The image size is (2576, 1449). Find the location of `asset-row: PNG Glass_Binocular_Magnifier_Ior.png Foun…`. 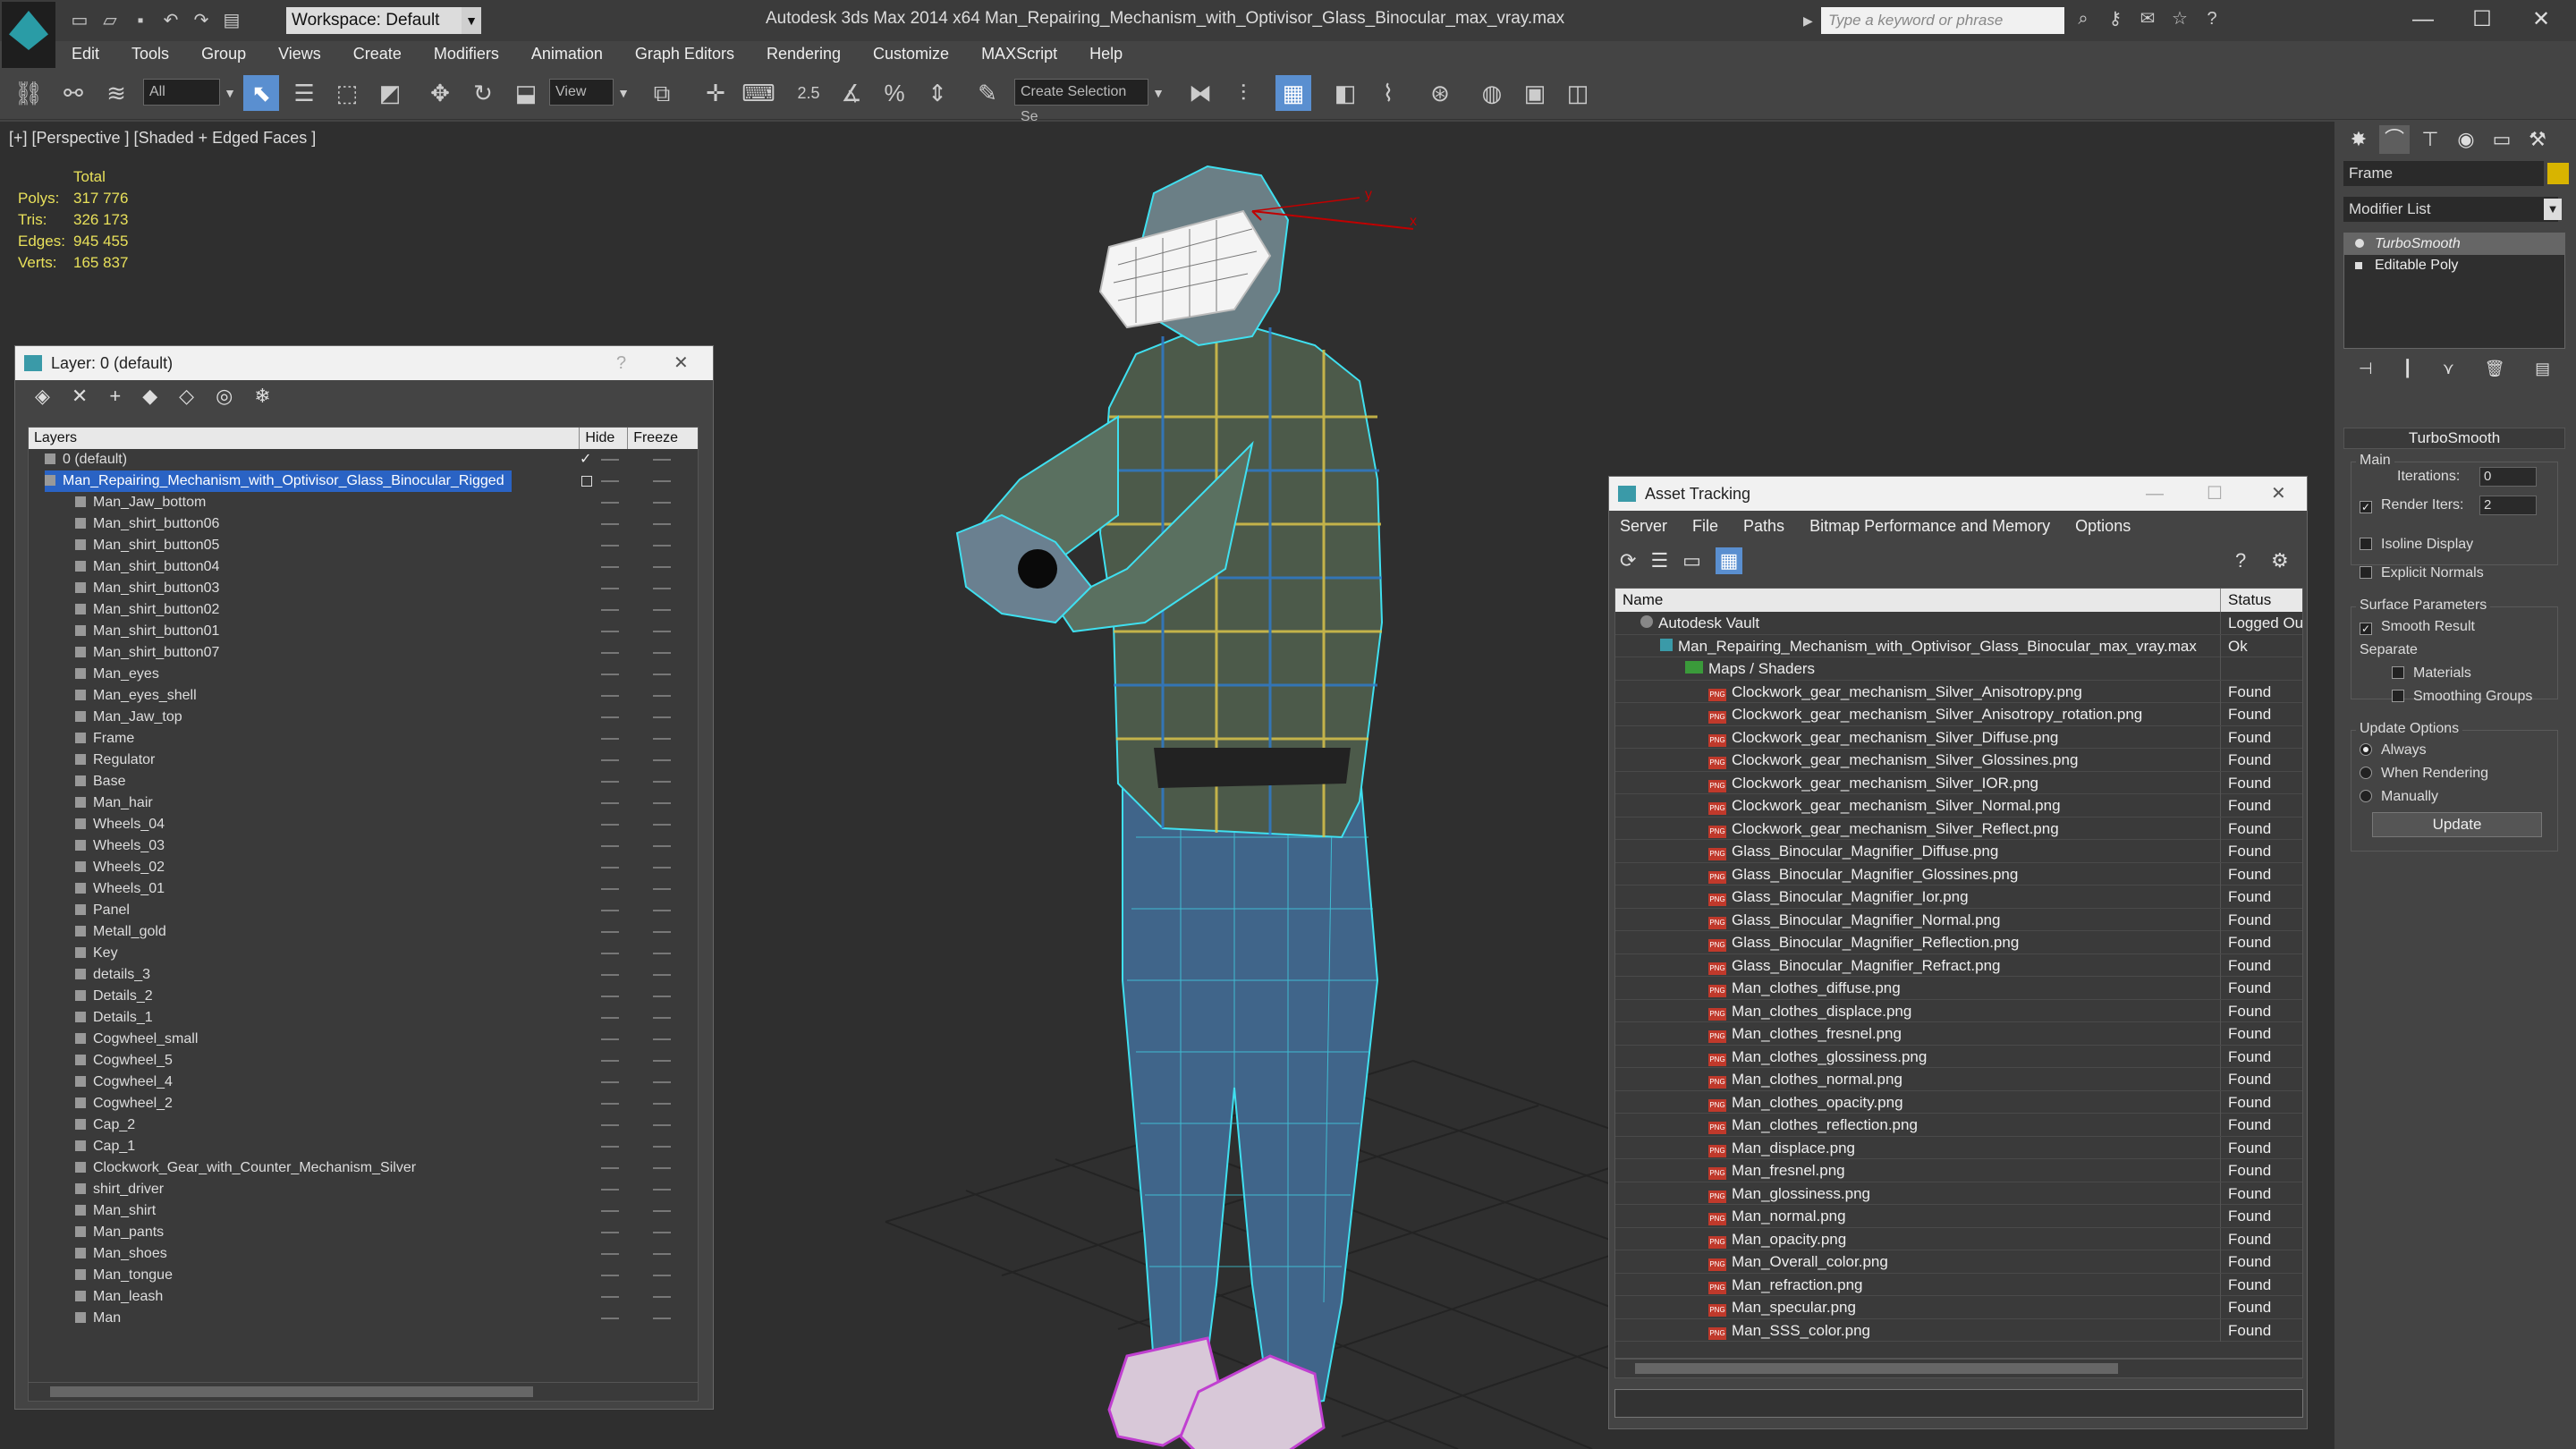

asset-row: PNG Glass_Binocular_Magnifier_Ior.png Foun… is located at coordinates (1958, 897).